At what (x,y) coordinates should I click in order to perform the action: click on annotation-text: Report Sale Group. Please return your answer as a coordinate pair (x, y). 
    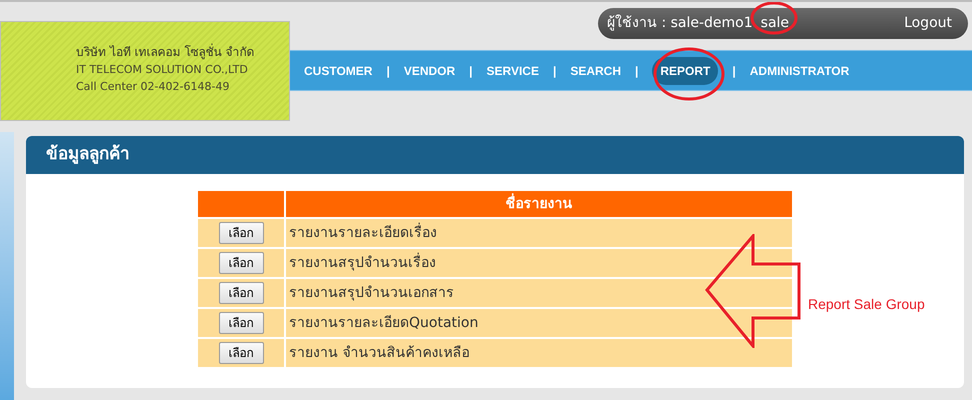
    Looking at the image, I should click on (866, 304).